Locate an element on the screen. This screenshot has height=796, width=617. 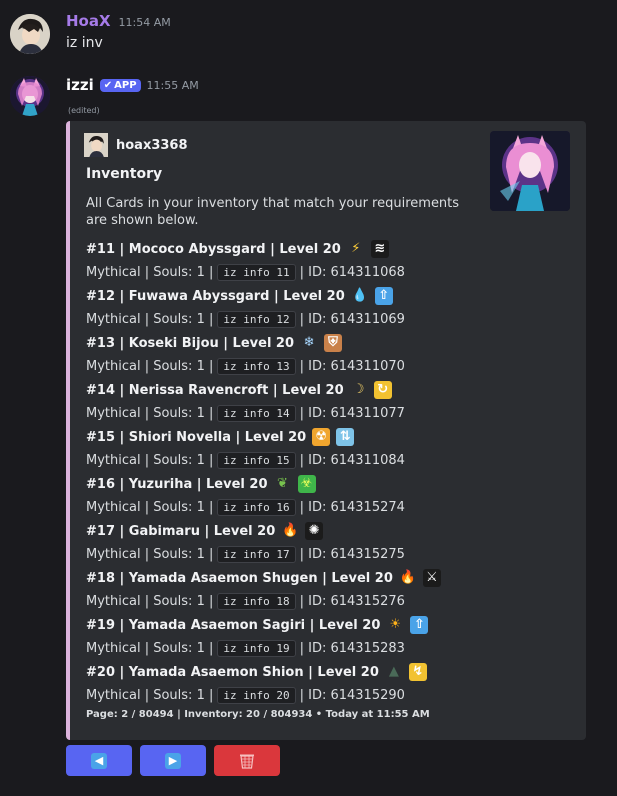
card-command-code: iz info 15 is located at coordinates (256, 460).